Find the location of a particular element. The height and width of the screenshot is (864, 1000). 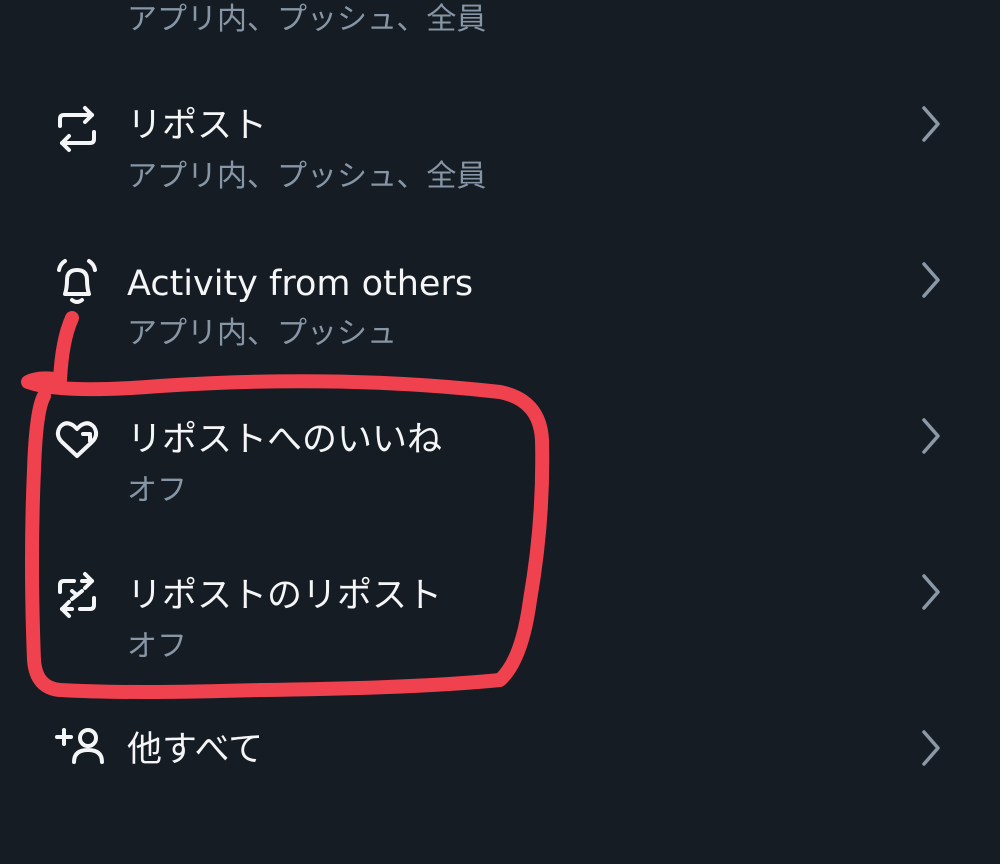

person-plus-icon is located at coordinates (77, 753).